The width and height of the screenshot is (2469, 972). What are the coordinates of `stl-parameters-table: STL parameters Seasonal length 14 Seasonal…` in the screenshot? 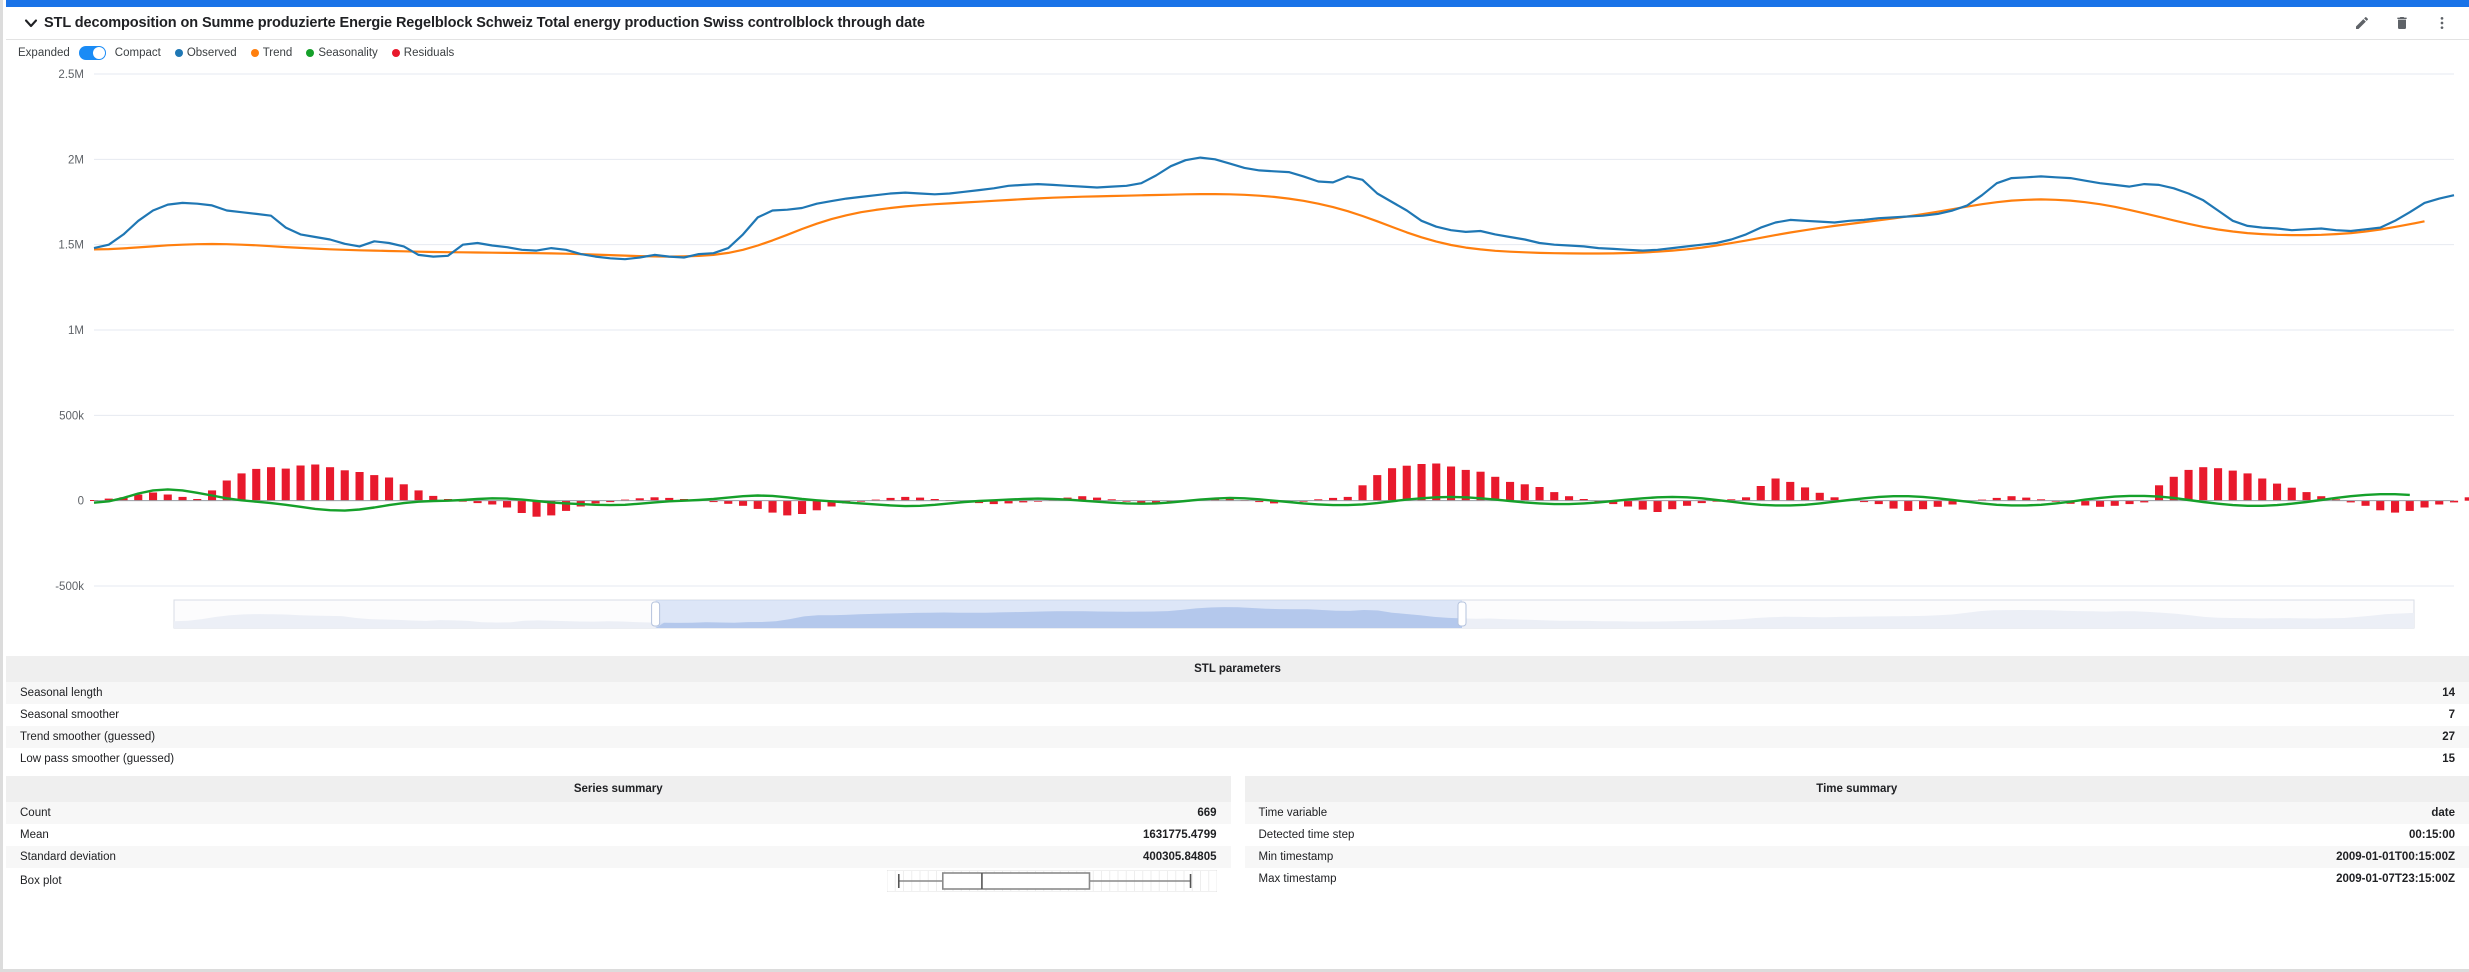 It's located at (1237, 713).